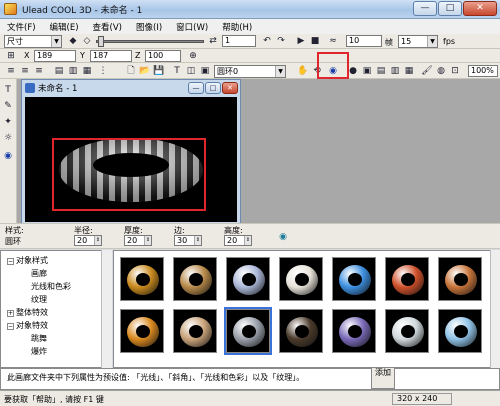 The image size is (500, 406). I want to click on gallery-thumb-white-ring, so click(407, 331).